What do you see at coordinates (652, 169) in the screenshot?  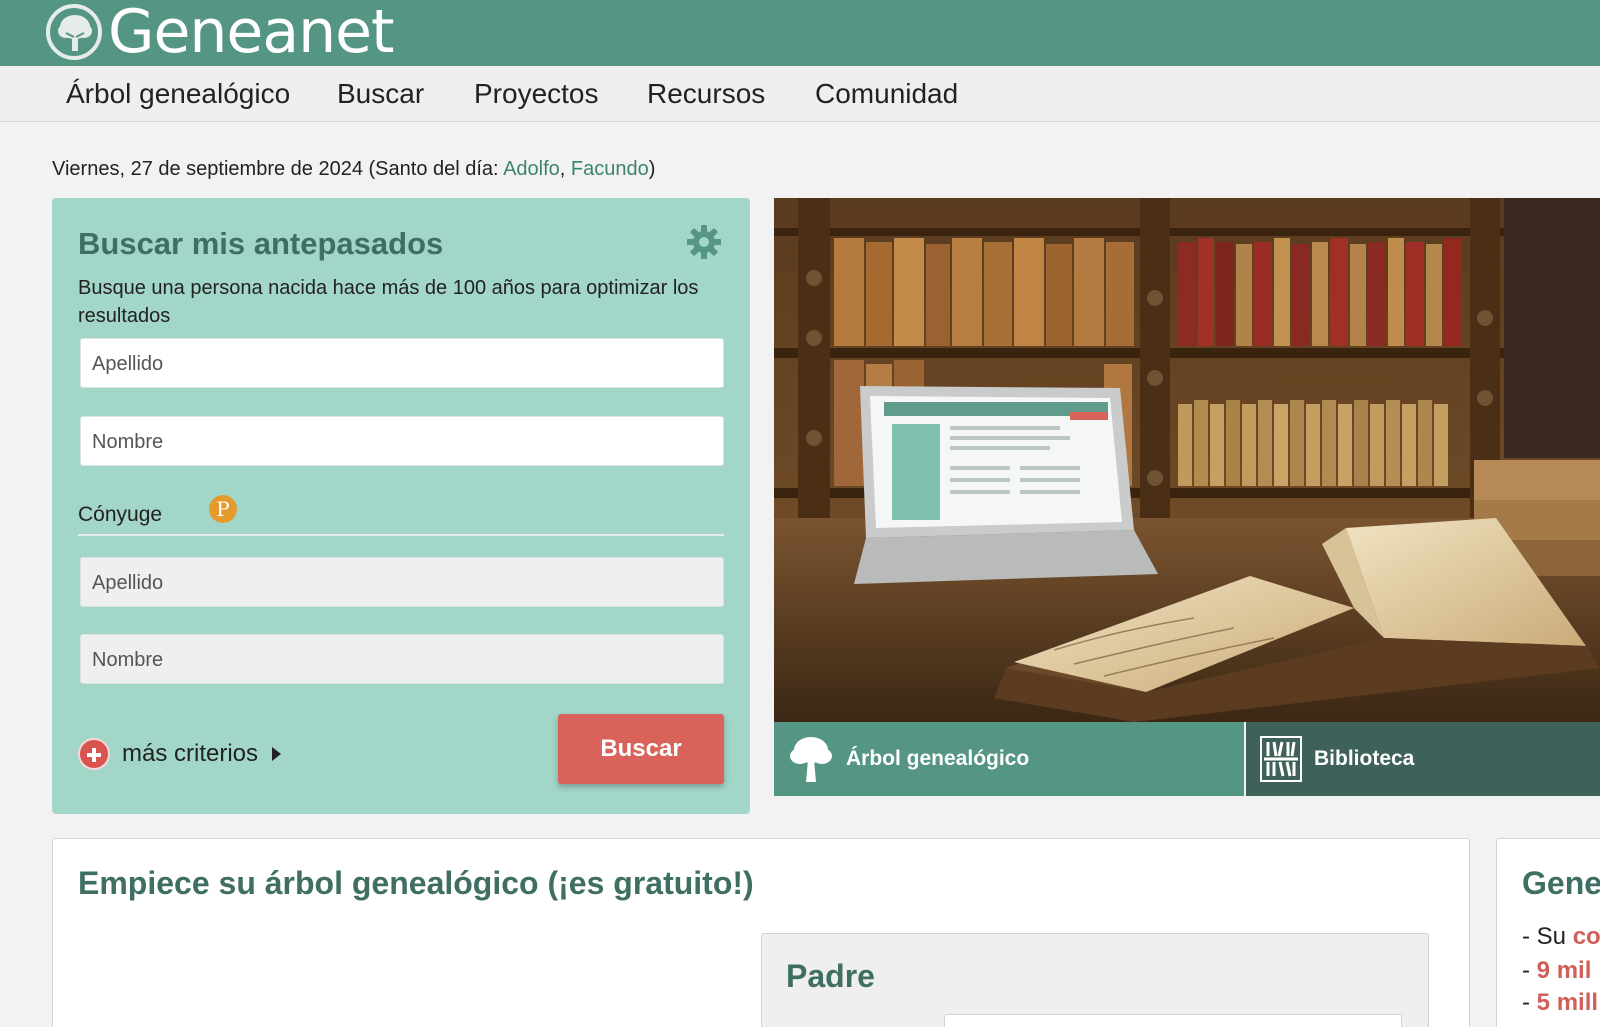 I see `date-suffix: )` at bounding box center [652, 169].